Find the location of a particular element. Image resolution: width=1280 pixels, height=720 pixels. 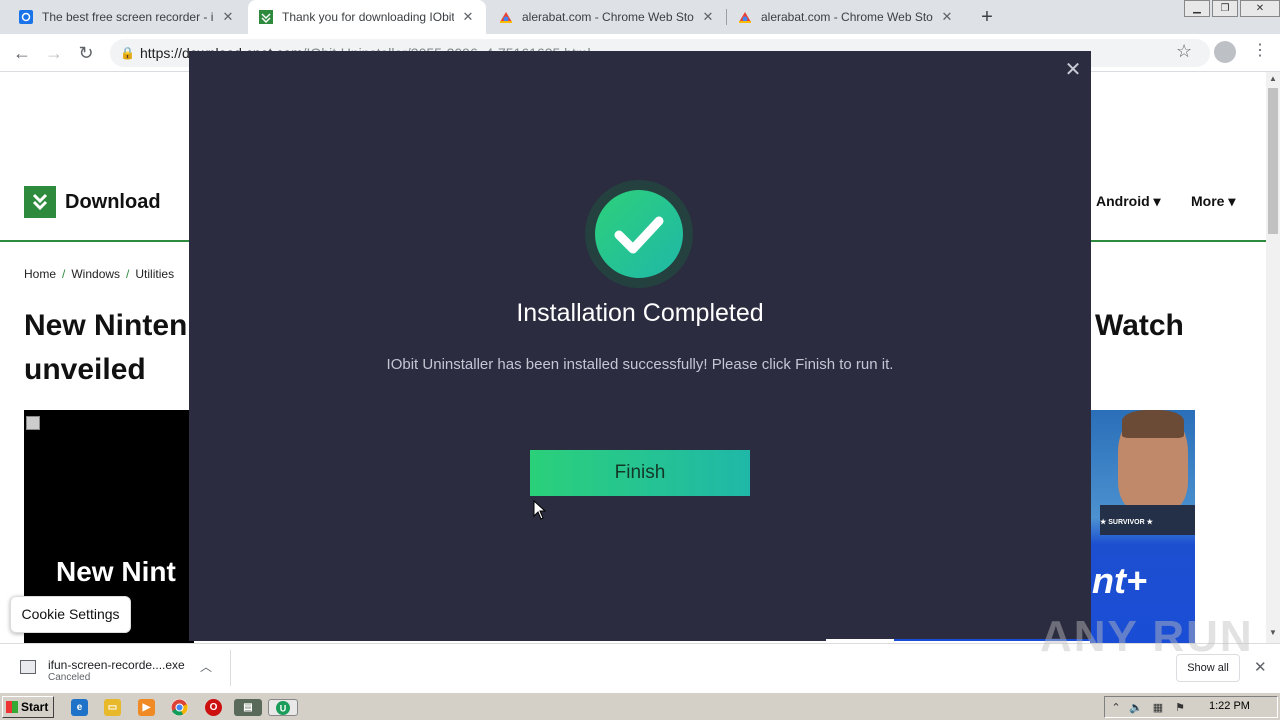

logo-text: Download is located at coordinates (113, 201).